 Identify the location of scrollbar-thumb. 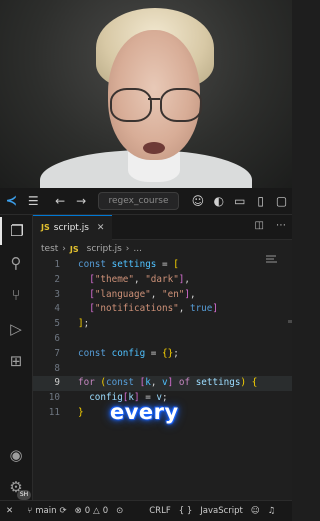
(290, 321).